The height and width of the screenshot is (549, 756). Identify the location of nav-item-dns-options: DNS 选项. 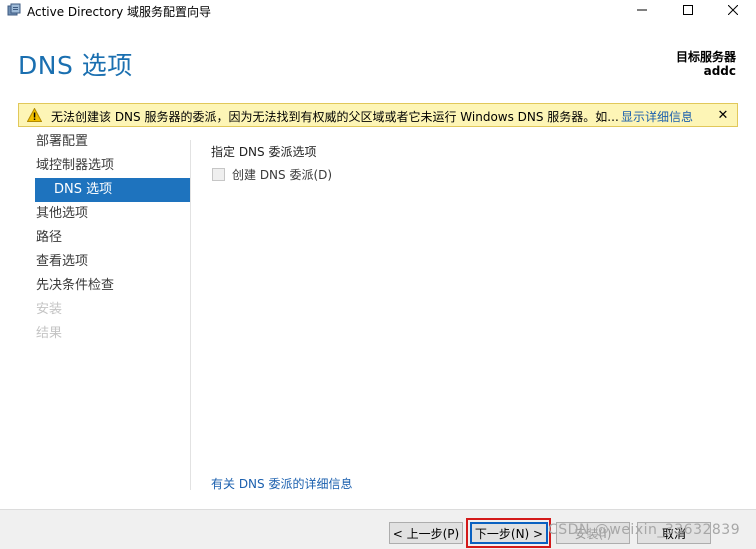
(112, 190).